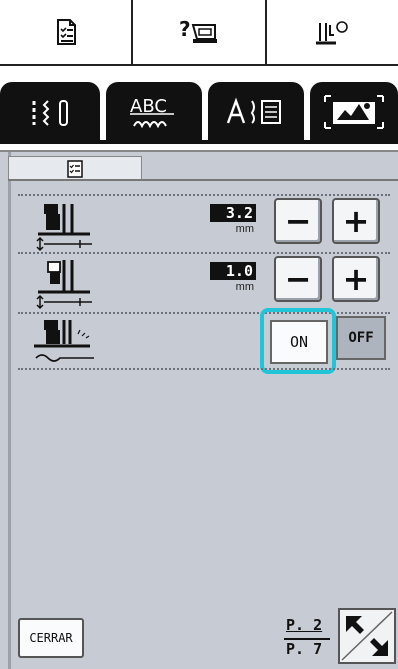 The image size is (398, 669). I want to click on page-scroll-button, so click(367, 636).